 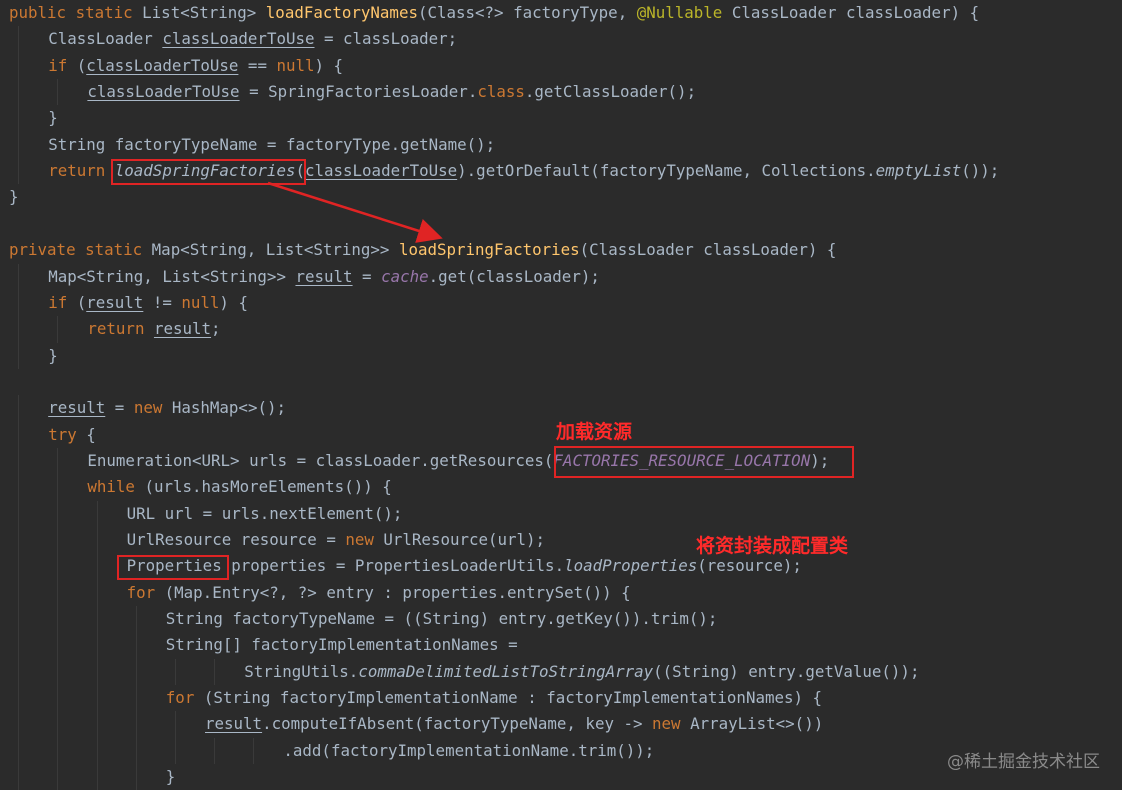 I want to click on annotation-wrap-properties: 将资封装成配置类, so click(x=772, y=546).